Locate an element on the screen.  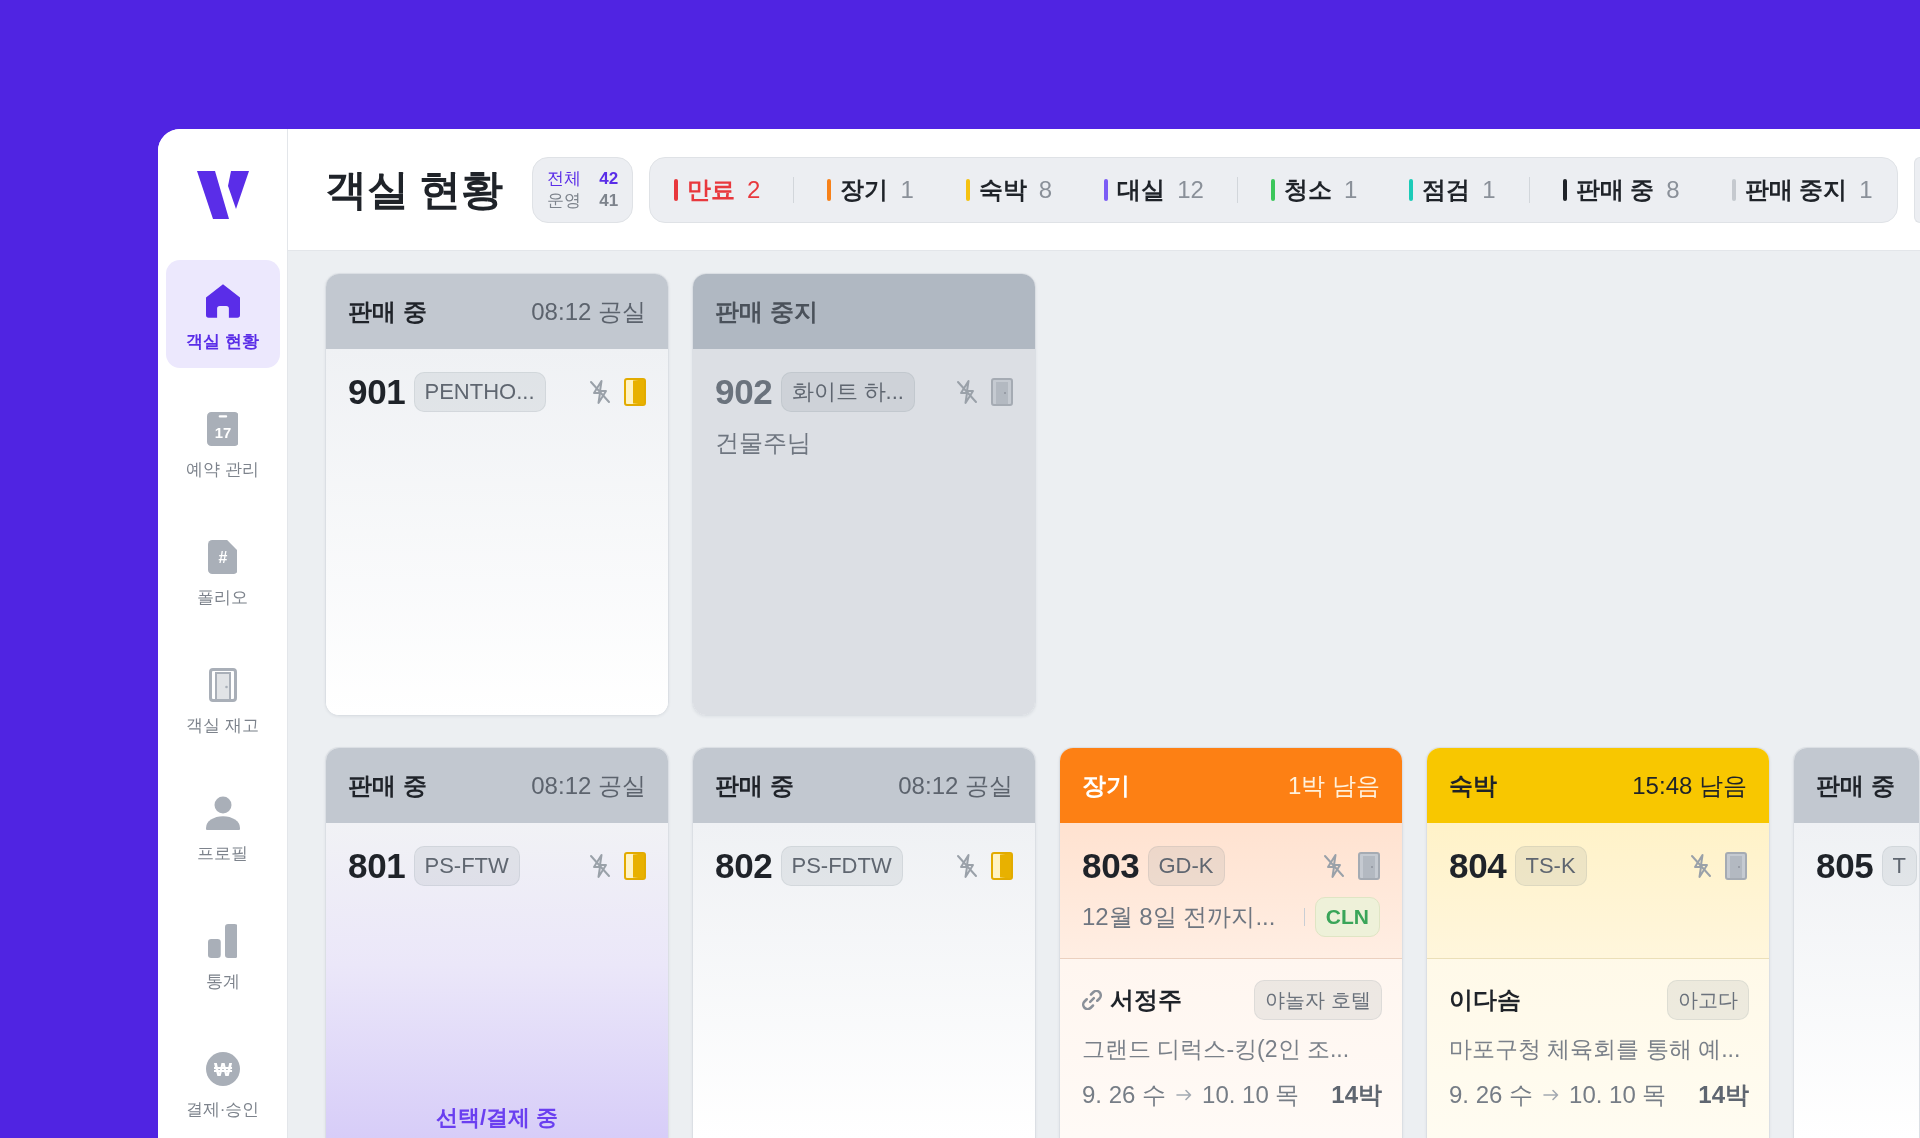
nav-item: 객실 현황 is located at coordinates (222, 314).